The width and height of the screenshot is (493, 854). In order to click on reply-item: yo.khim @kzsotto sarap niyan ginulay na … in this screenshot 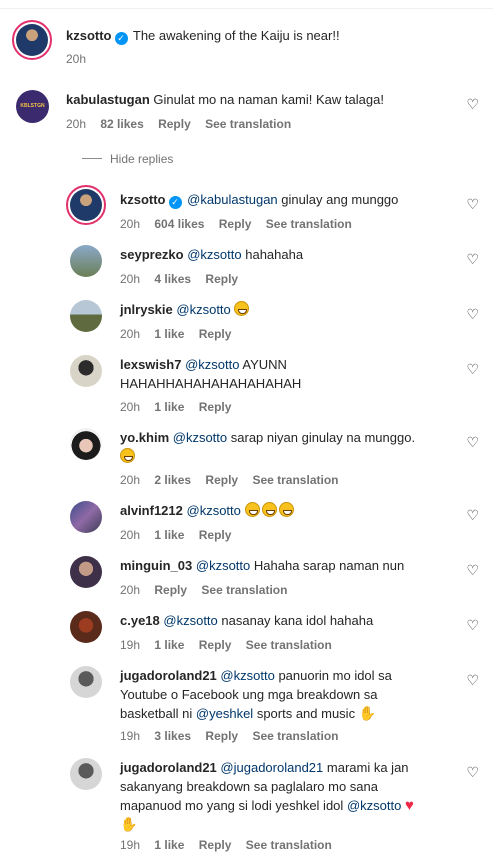, I will do `click(246, 461)`.